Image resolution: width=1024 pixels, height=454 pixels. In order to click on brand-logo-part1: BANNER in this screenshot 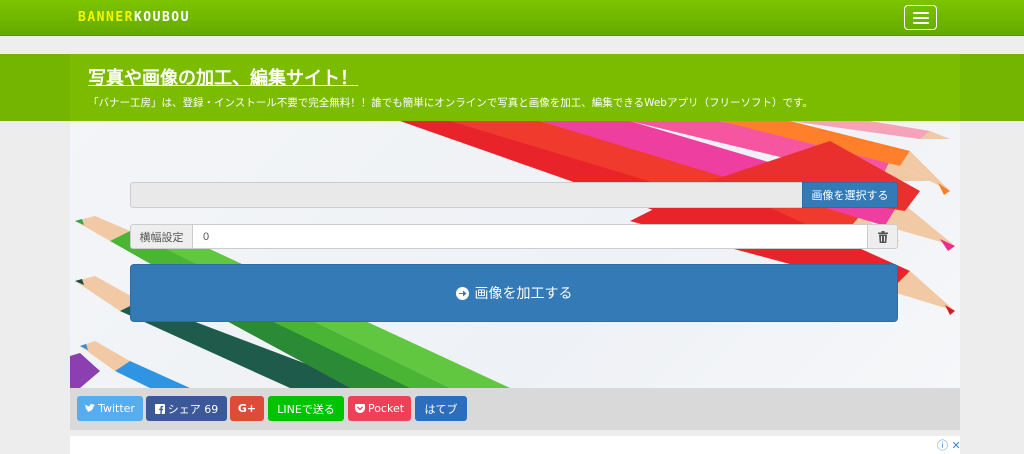, I will do `click(106, 17)`.